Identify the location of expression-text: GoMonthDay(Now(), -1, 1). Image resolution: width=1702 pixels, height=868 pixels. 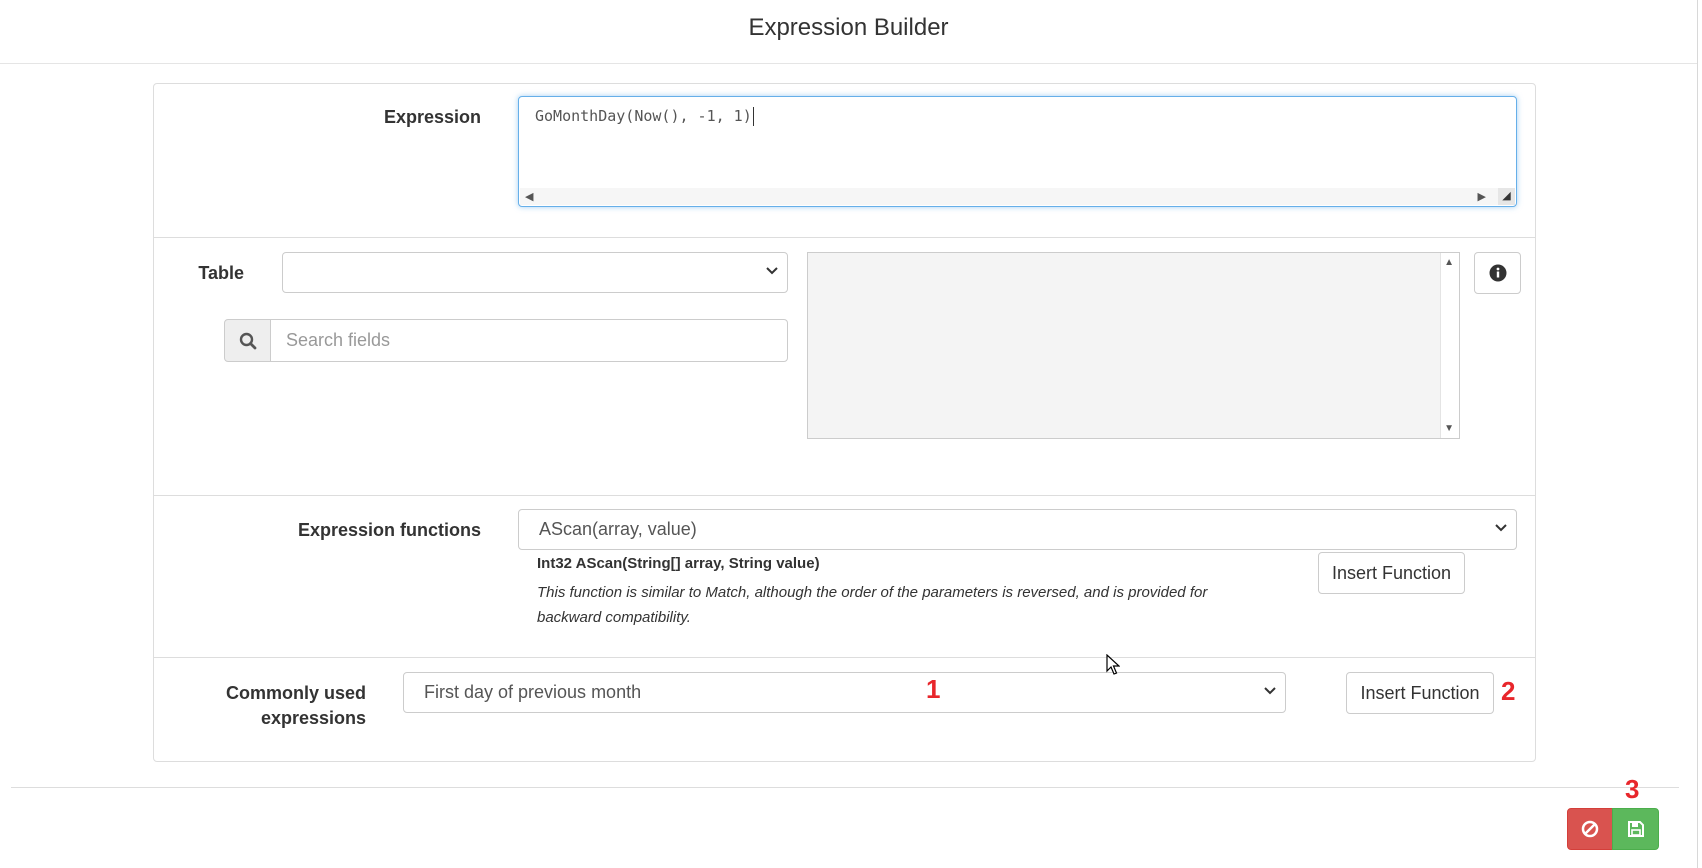
(644, 116).